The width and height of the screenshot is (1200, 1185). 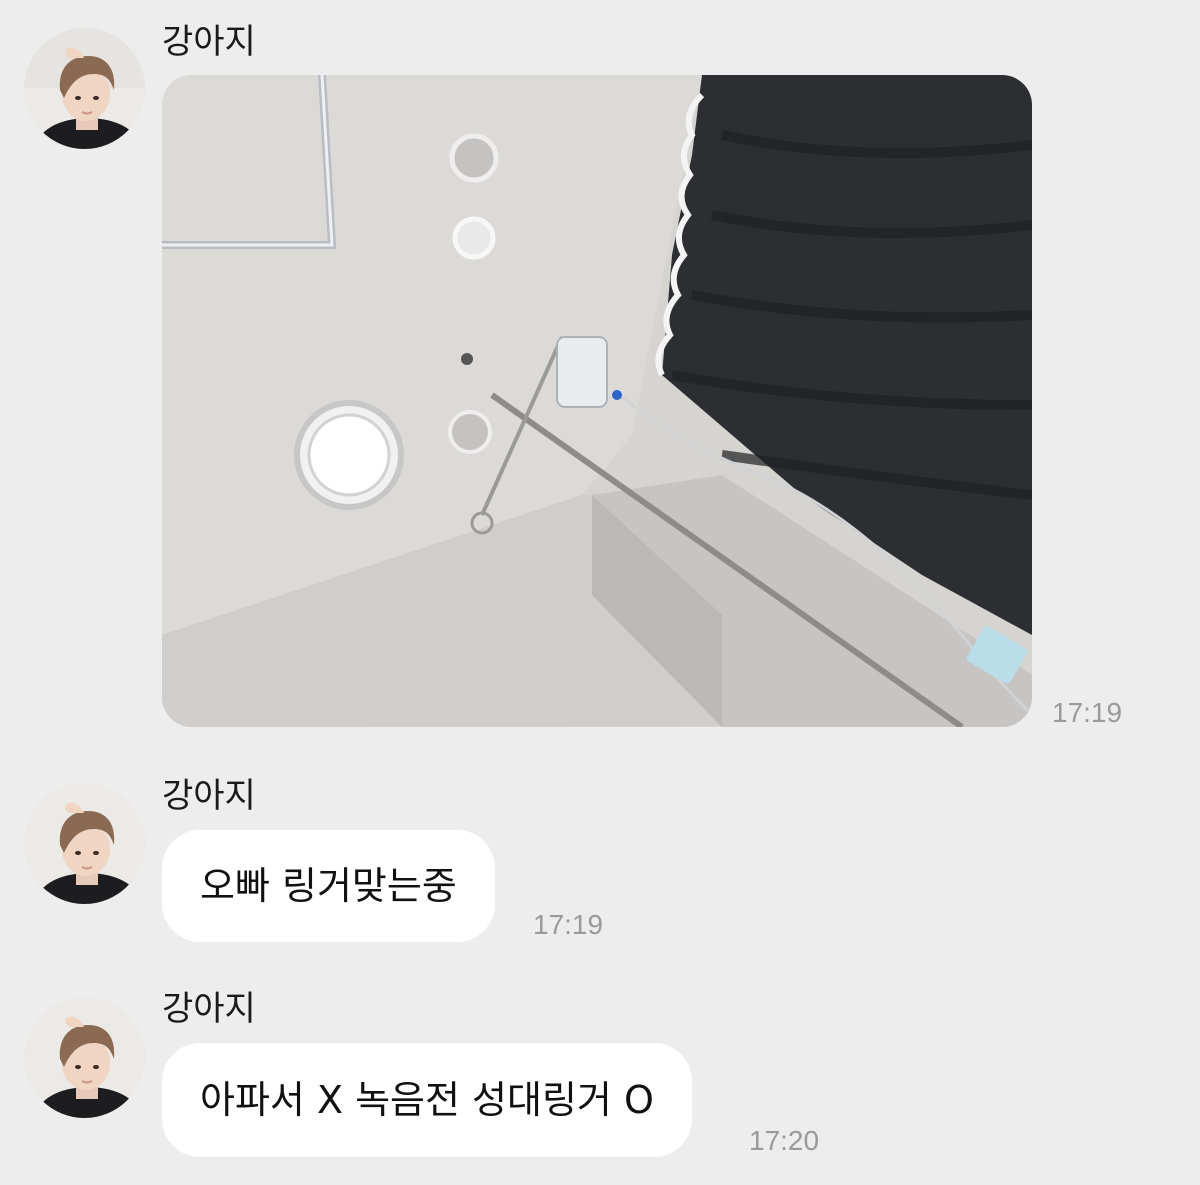 I want to click on text-message-bubble: 오빠 링거맞는중, so click(x=328, y=886).